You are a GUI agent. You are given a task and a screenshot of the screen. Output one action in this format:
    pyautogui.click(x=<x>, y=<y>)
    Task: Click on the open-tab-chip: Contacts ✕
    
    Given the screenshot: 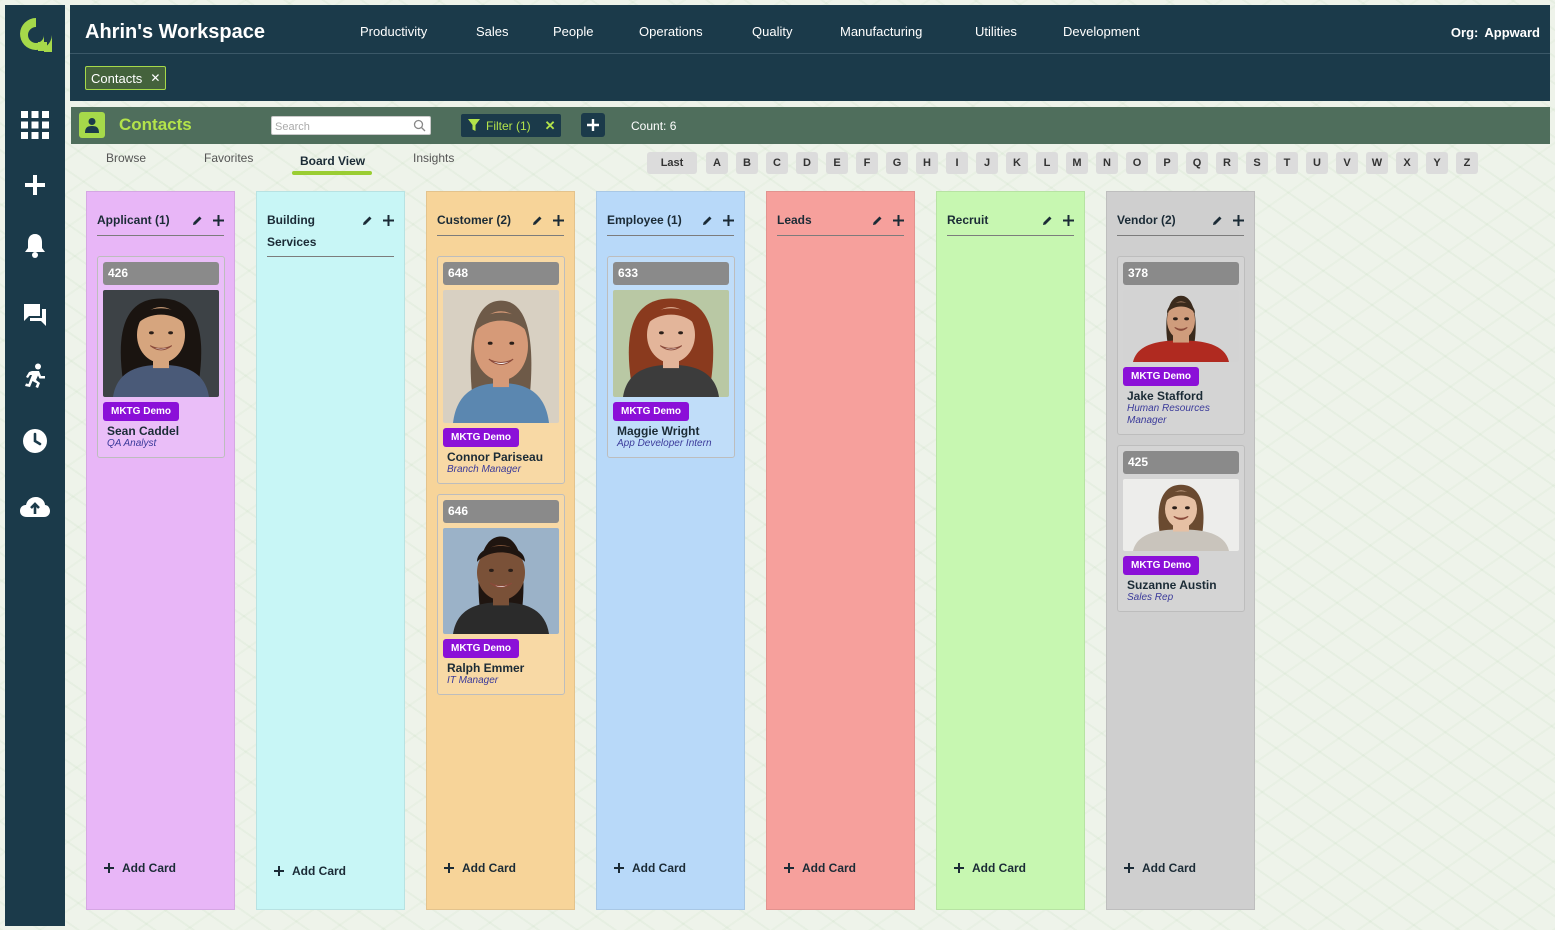 What is the action you would take?
    pyautogui.click(x=126, y=78)
    